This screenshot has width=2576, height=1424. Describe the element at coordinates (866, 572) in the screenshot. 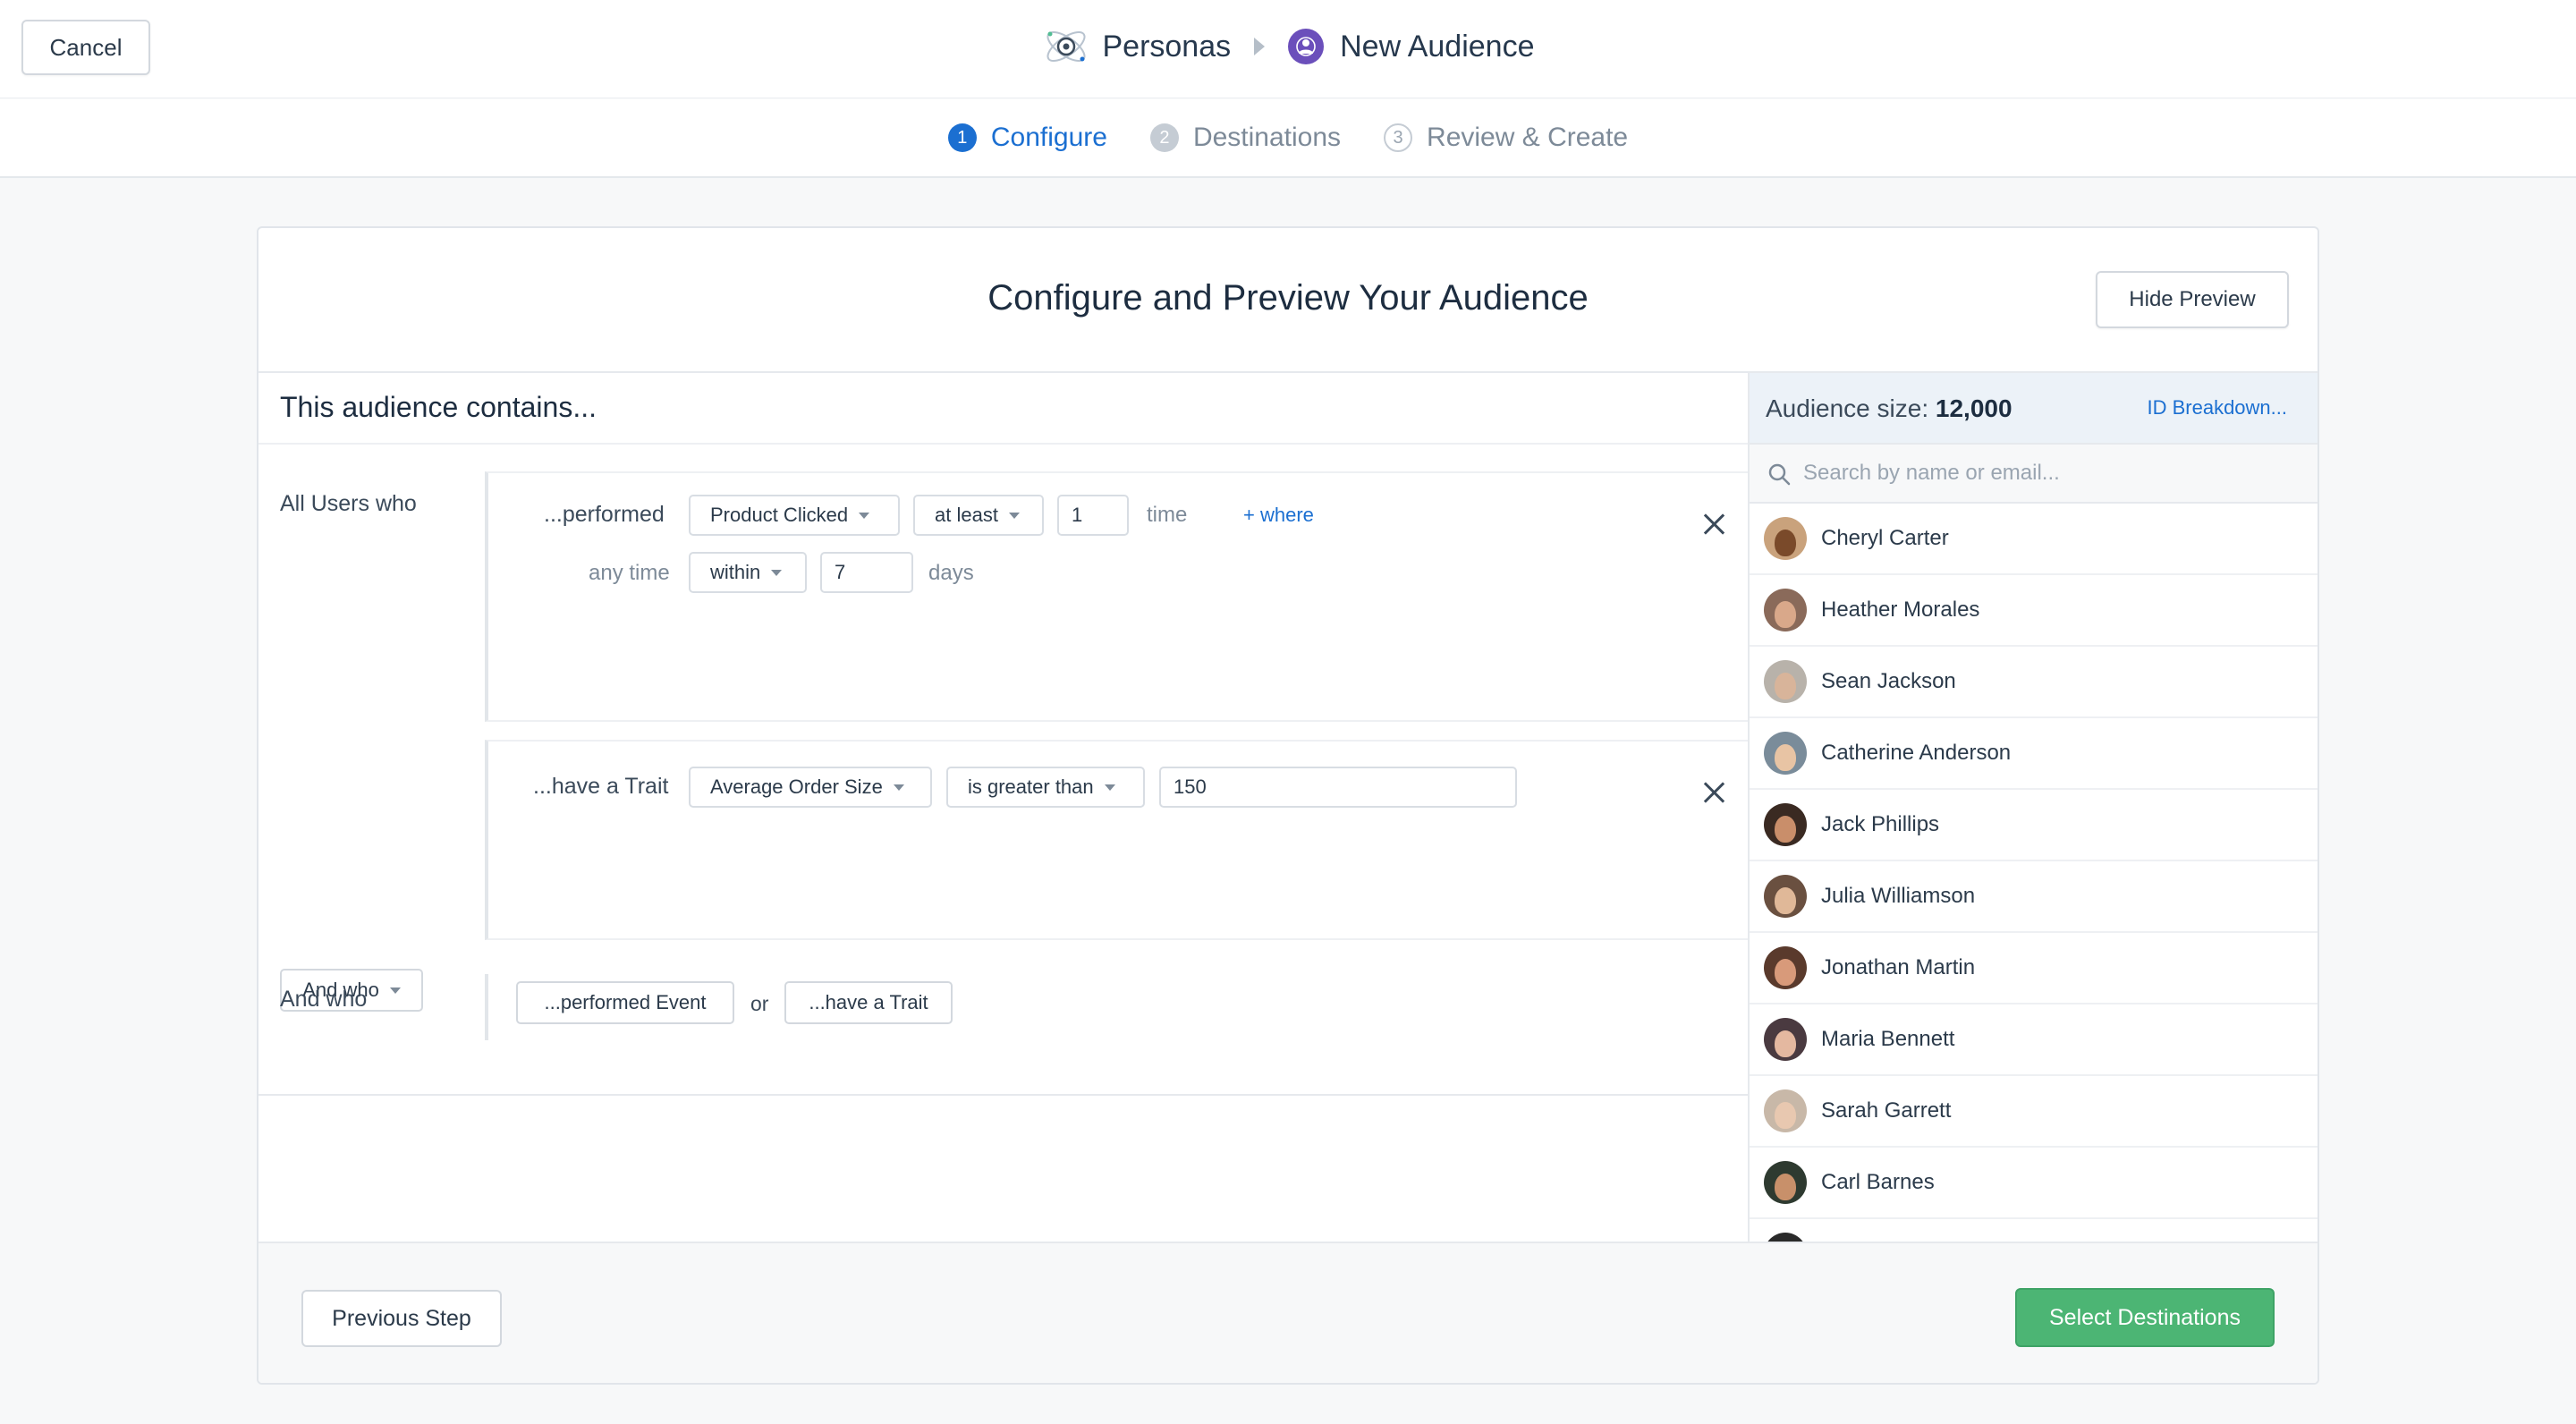

I see `days-input: 7` at that location.